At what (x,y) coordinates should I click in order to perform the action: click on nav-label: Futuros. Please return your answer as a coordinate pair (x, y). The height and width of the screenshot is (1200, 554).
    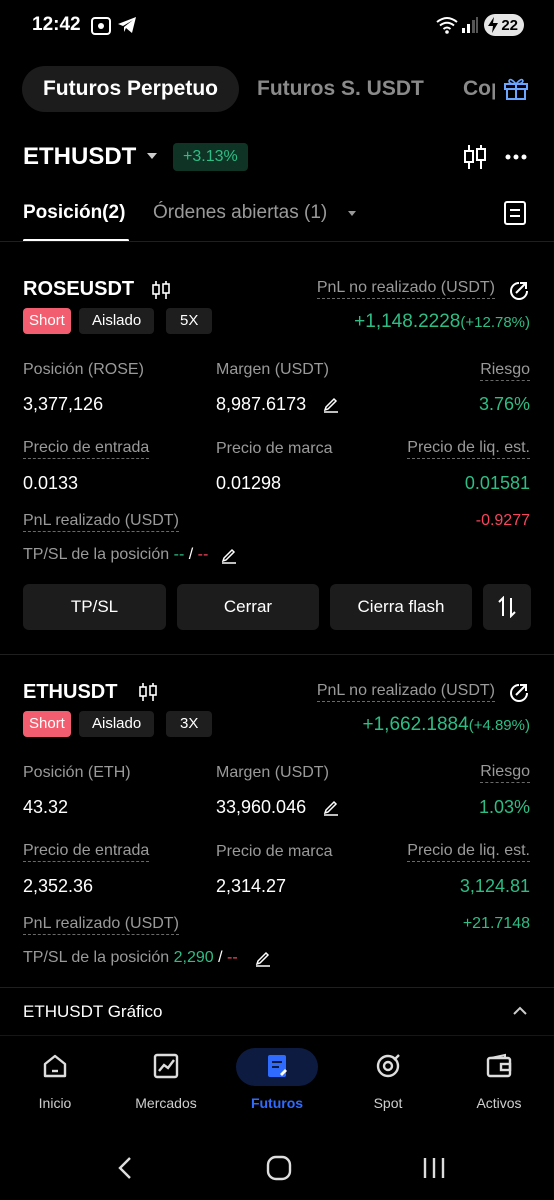
    Looking at the image, I should click on (277, 1103).